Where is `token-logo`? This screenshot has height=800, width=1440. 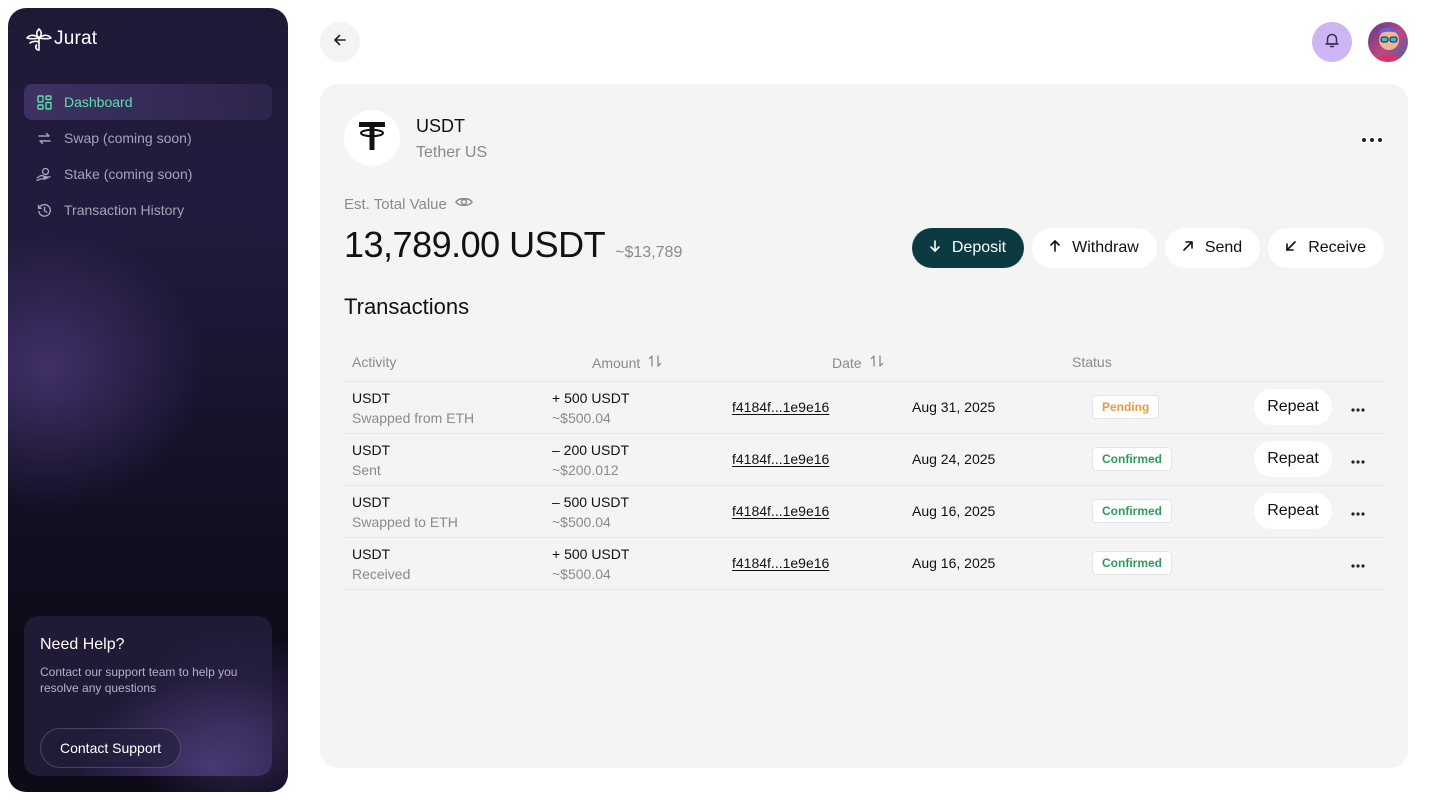 token-logo is located at coordinates (372, 138).